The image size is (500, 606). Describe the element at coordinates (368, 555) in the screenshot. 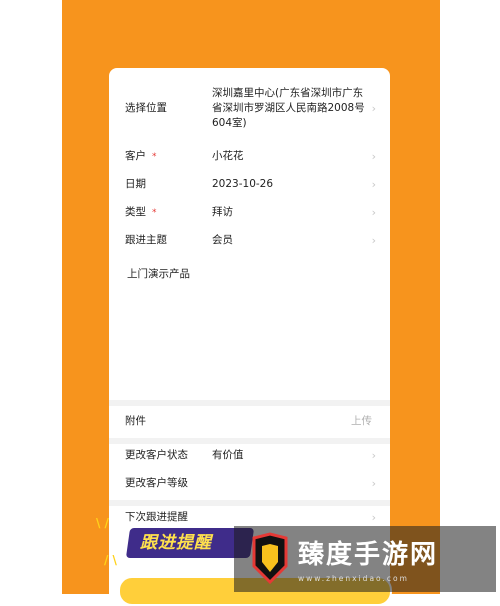

I see `watermark-text: 臻度手游网` at that location.